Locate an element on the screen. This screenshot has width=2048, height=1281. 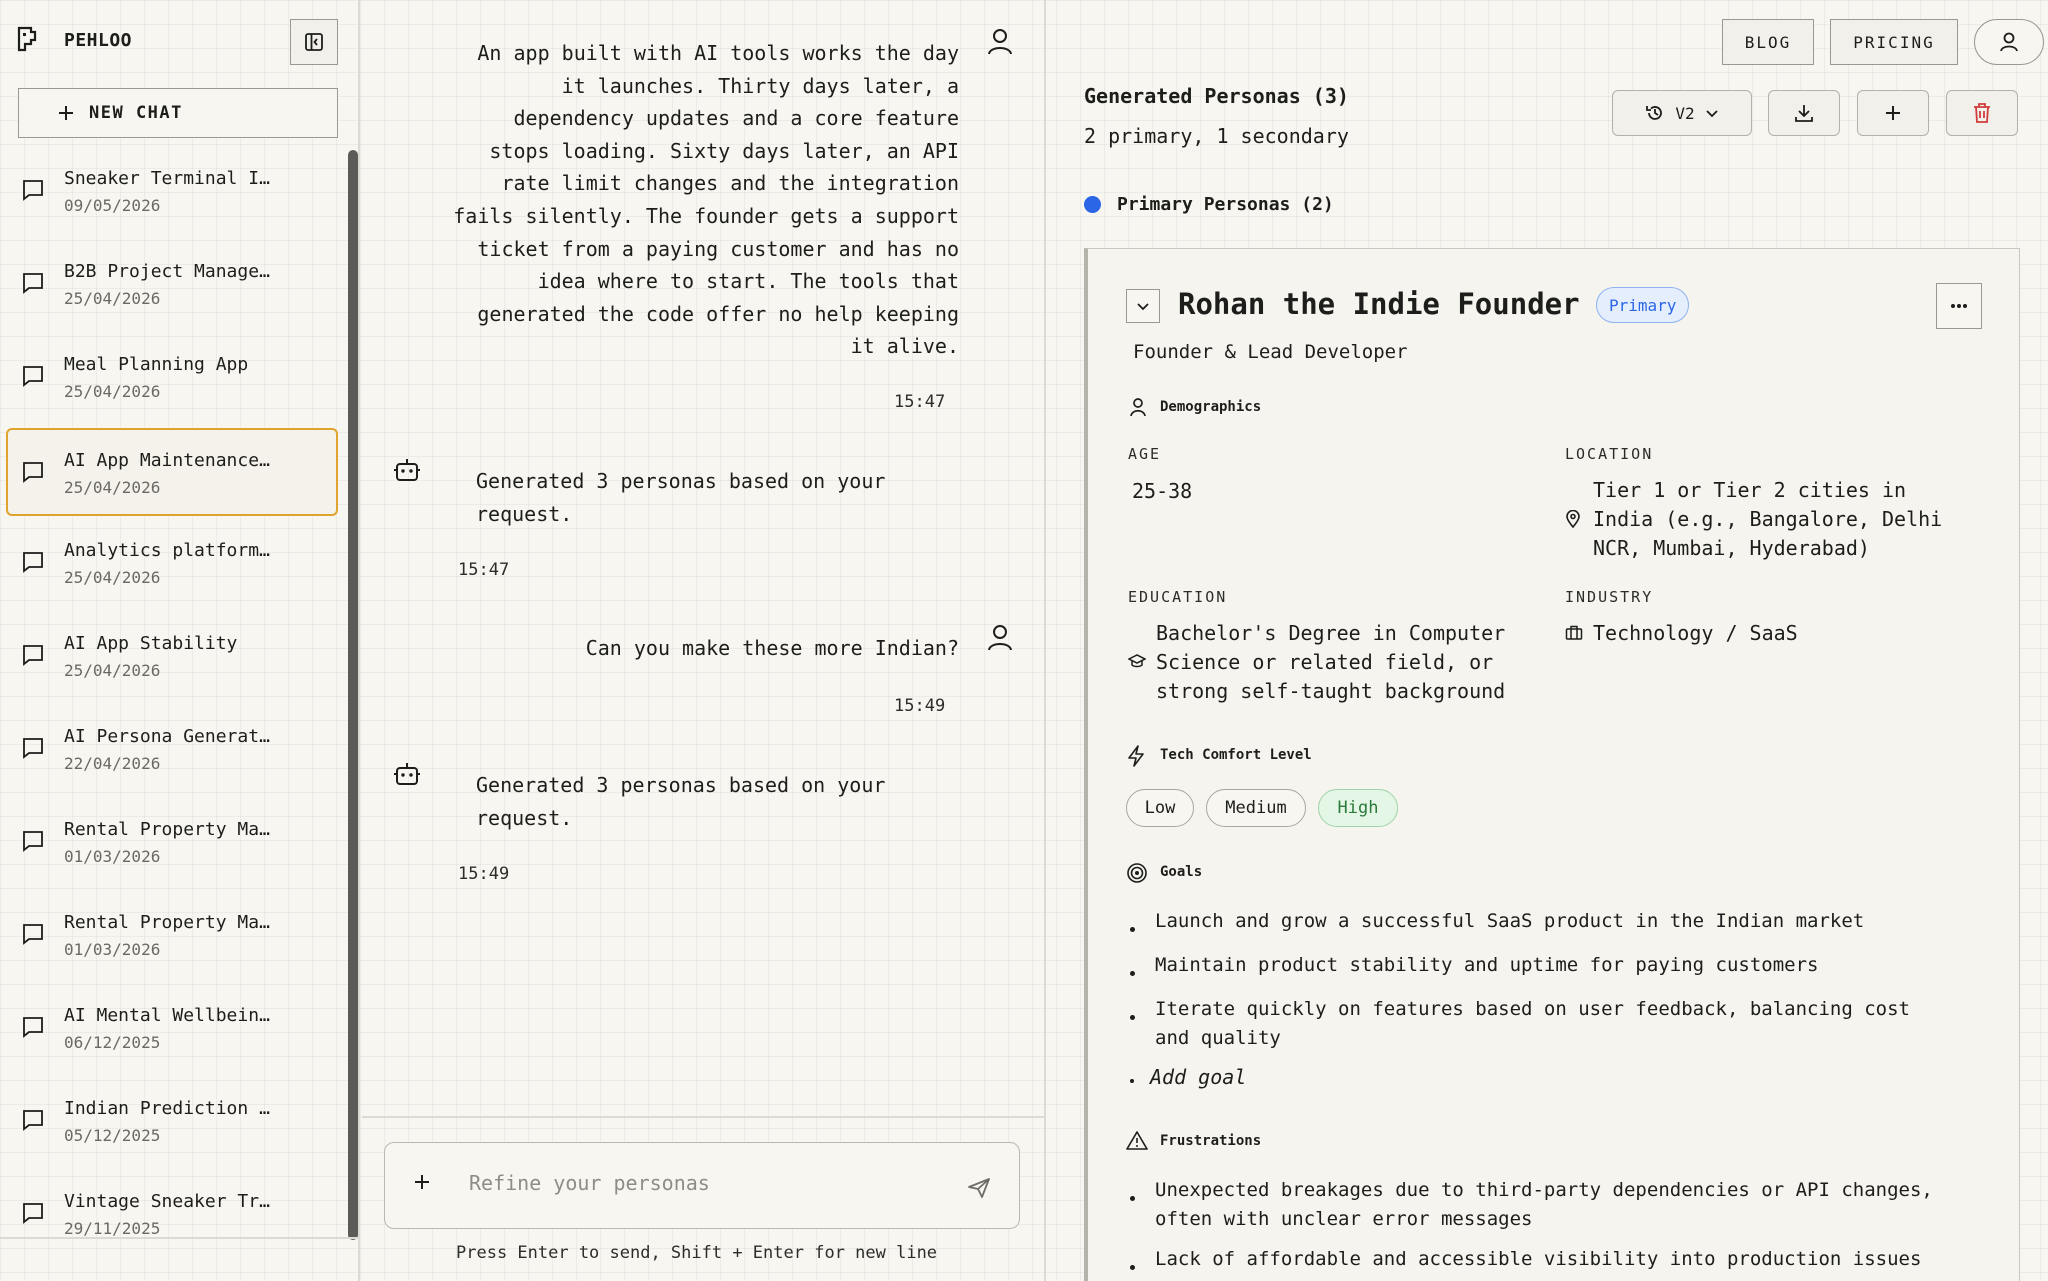
pricing-link: PRICING is located at coordinates (1894, 42).